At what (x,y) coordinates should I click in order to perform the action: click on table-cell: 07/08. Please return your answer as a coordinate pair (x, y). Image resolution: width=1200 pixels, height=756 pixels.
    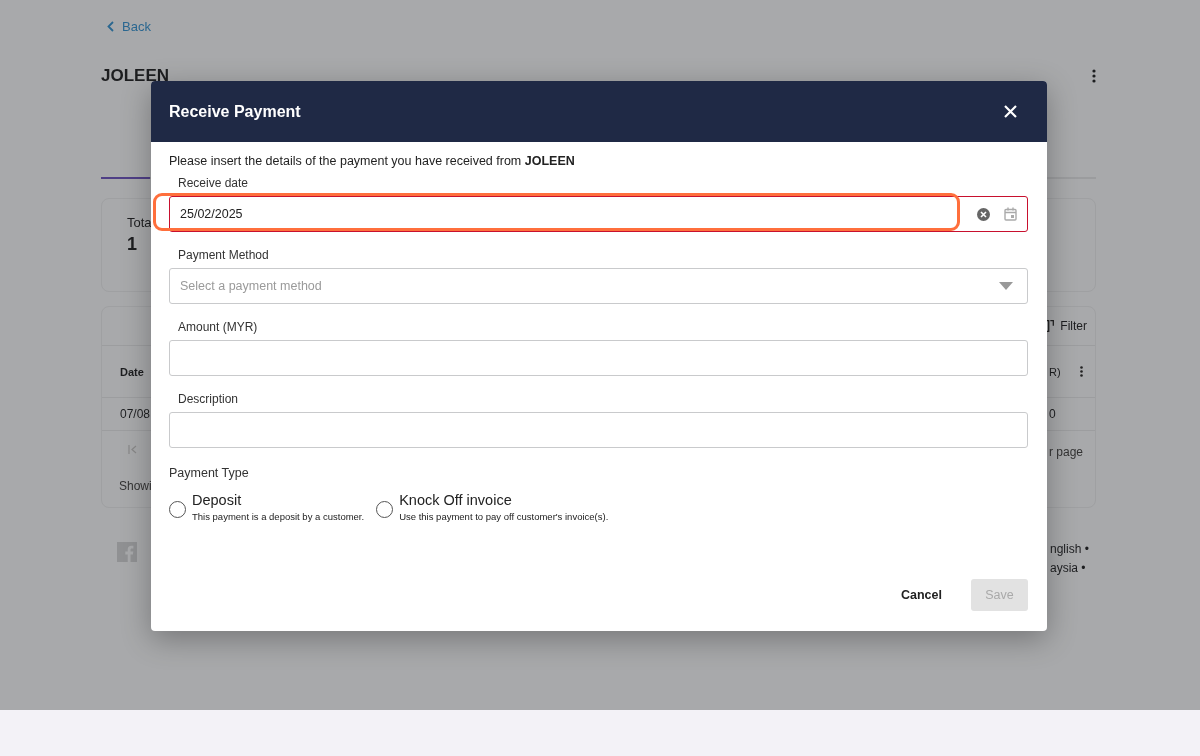
    Looking at the image, I should click on (135, 414).